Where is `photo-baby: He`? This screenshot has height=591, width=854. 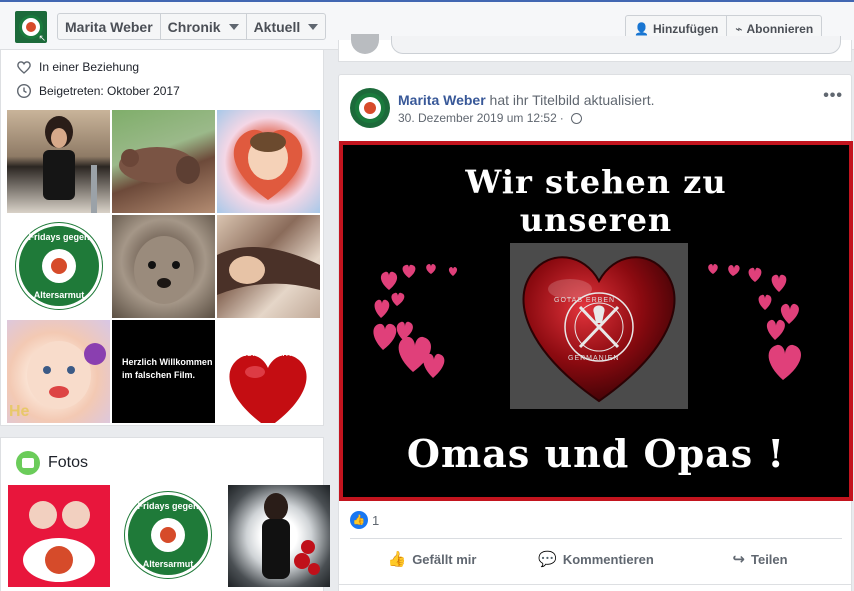 photo-baby: He is located at coordinates (58, 371).